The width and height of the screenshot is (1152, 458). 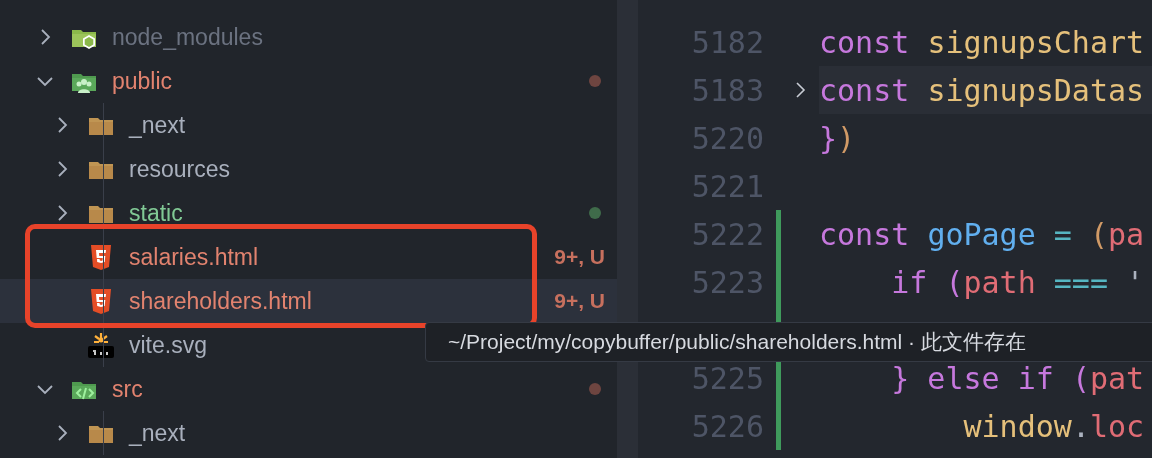 I want to click on line-number: 5220, so click(x=727, y=138).